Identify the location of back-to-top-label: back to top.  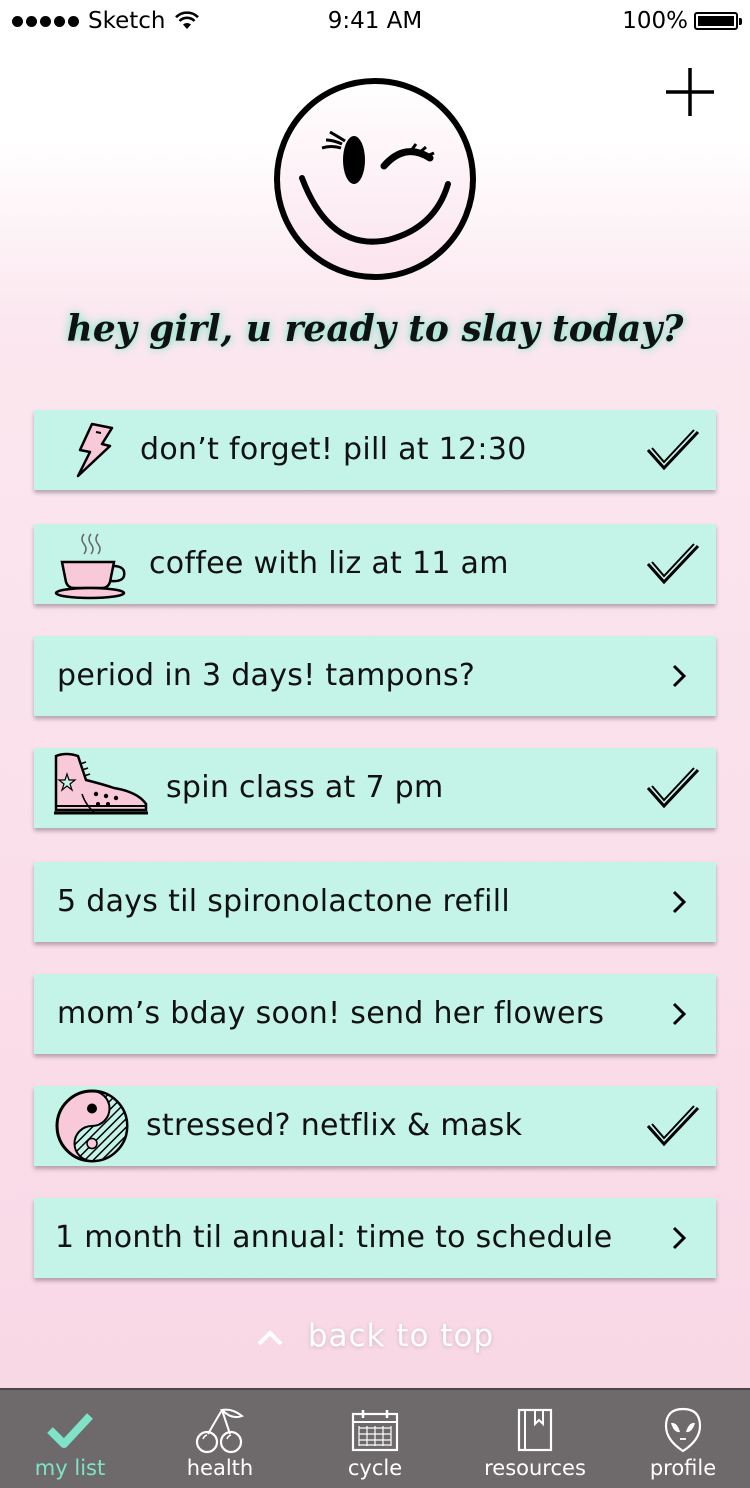
(401, 1336).